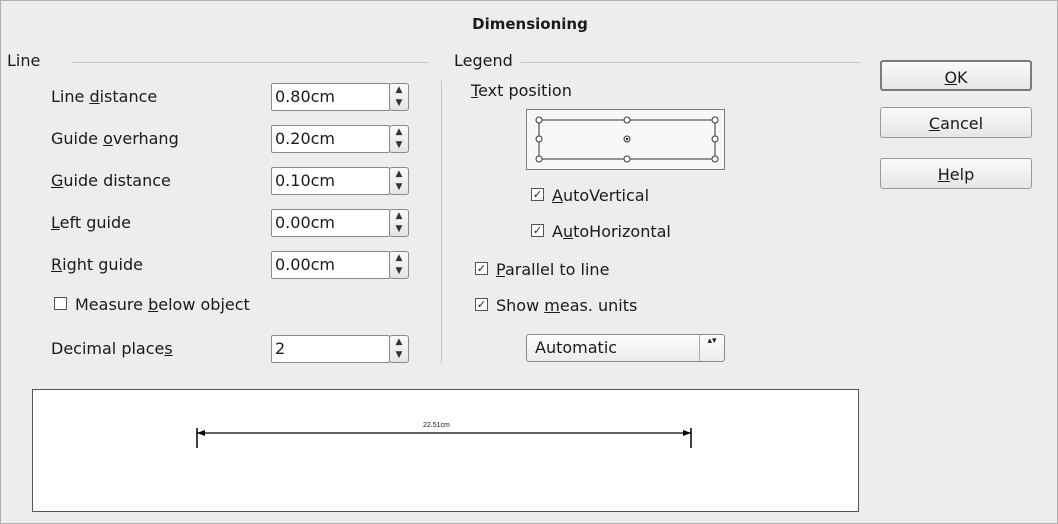 This screenshot has height=524, width=1058. I want to click on line-distance-input: 0.80cm, so click(330, 97).